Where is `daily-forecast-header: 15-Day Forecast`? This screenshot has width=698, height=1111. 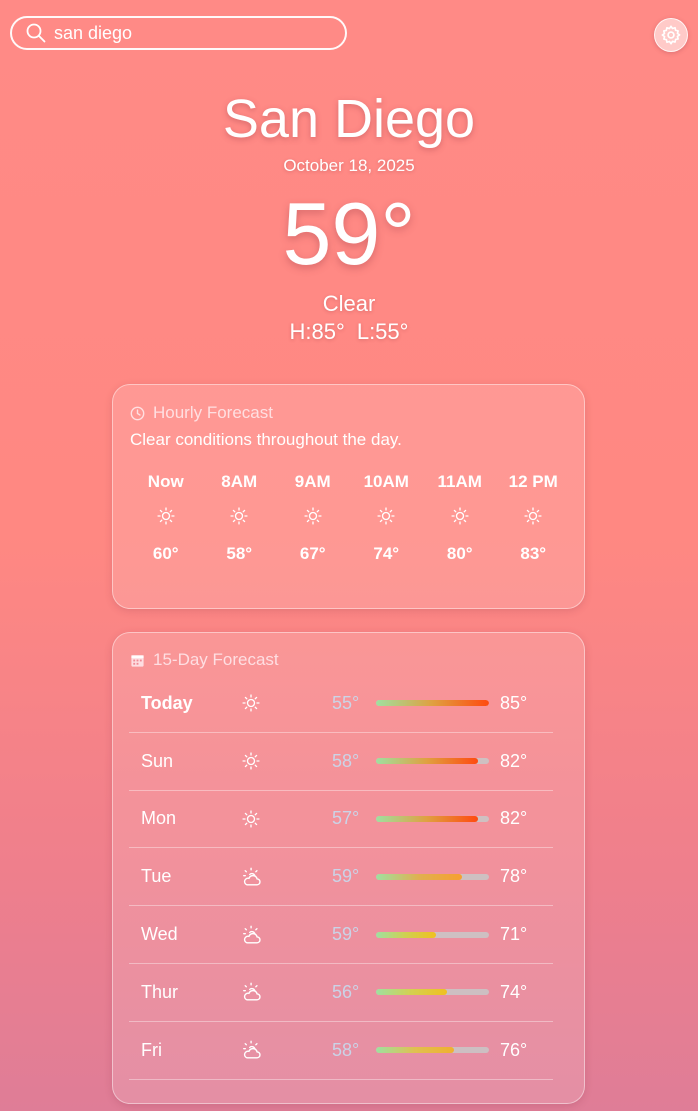 daily-forecast-header: 15-Day Forecast is located at coordinates (204, 660).